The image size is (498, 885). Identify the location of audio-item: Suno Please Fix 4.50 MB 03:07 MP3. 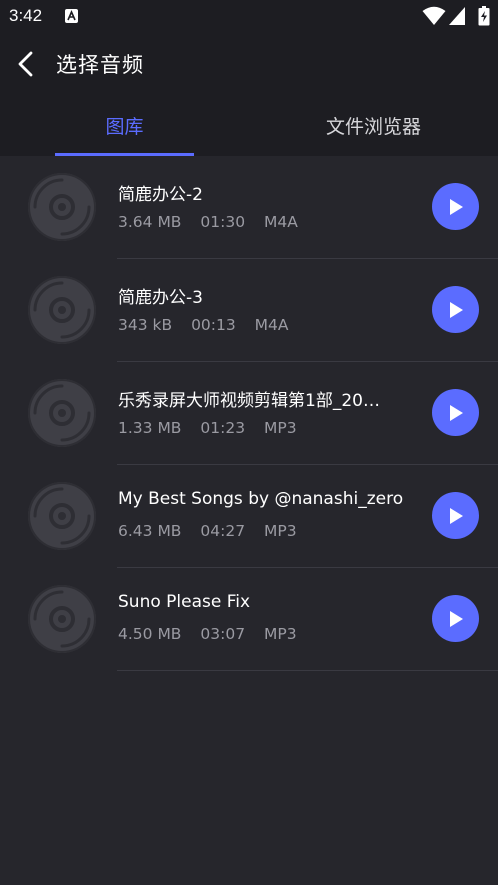
(249, 619).